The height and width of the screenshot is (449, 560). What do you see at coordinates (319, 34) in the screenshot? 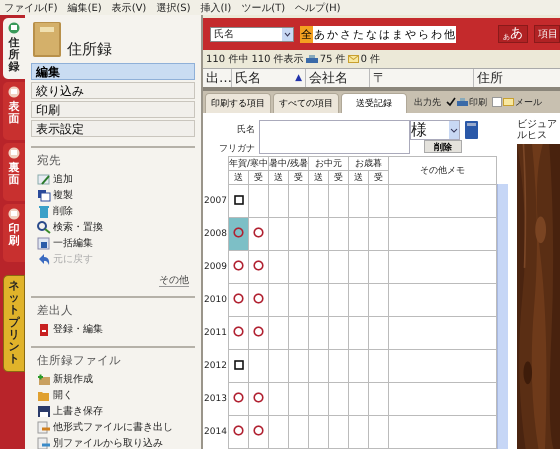
I see `kana-button: あ` at bounding box center [319, 34].